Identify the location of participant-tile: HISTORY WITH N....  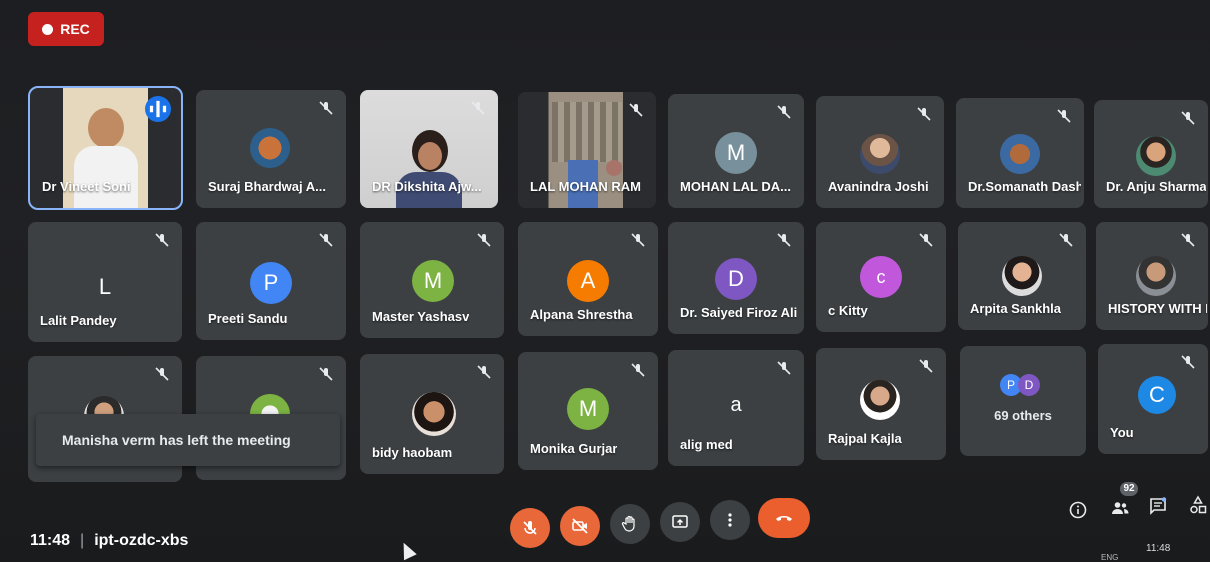
(1152, 276).